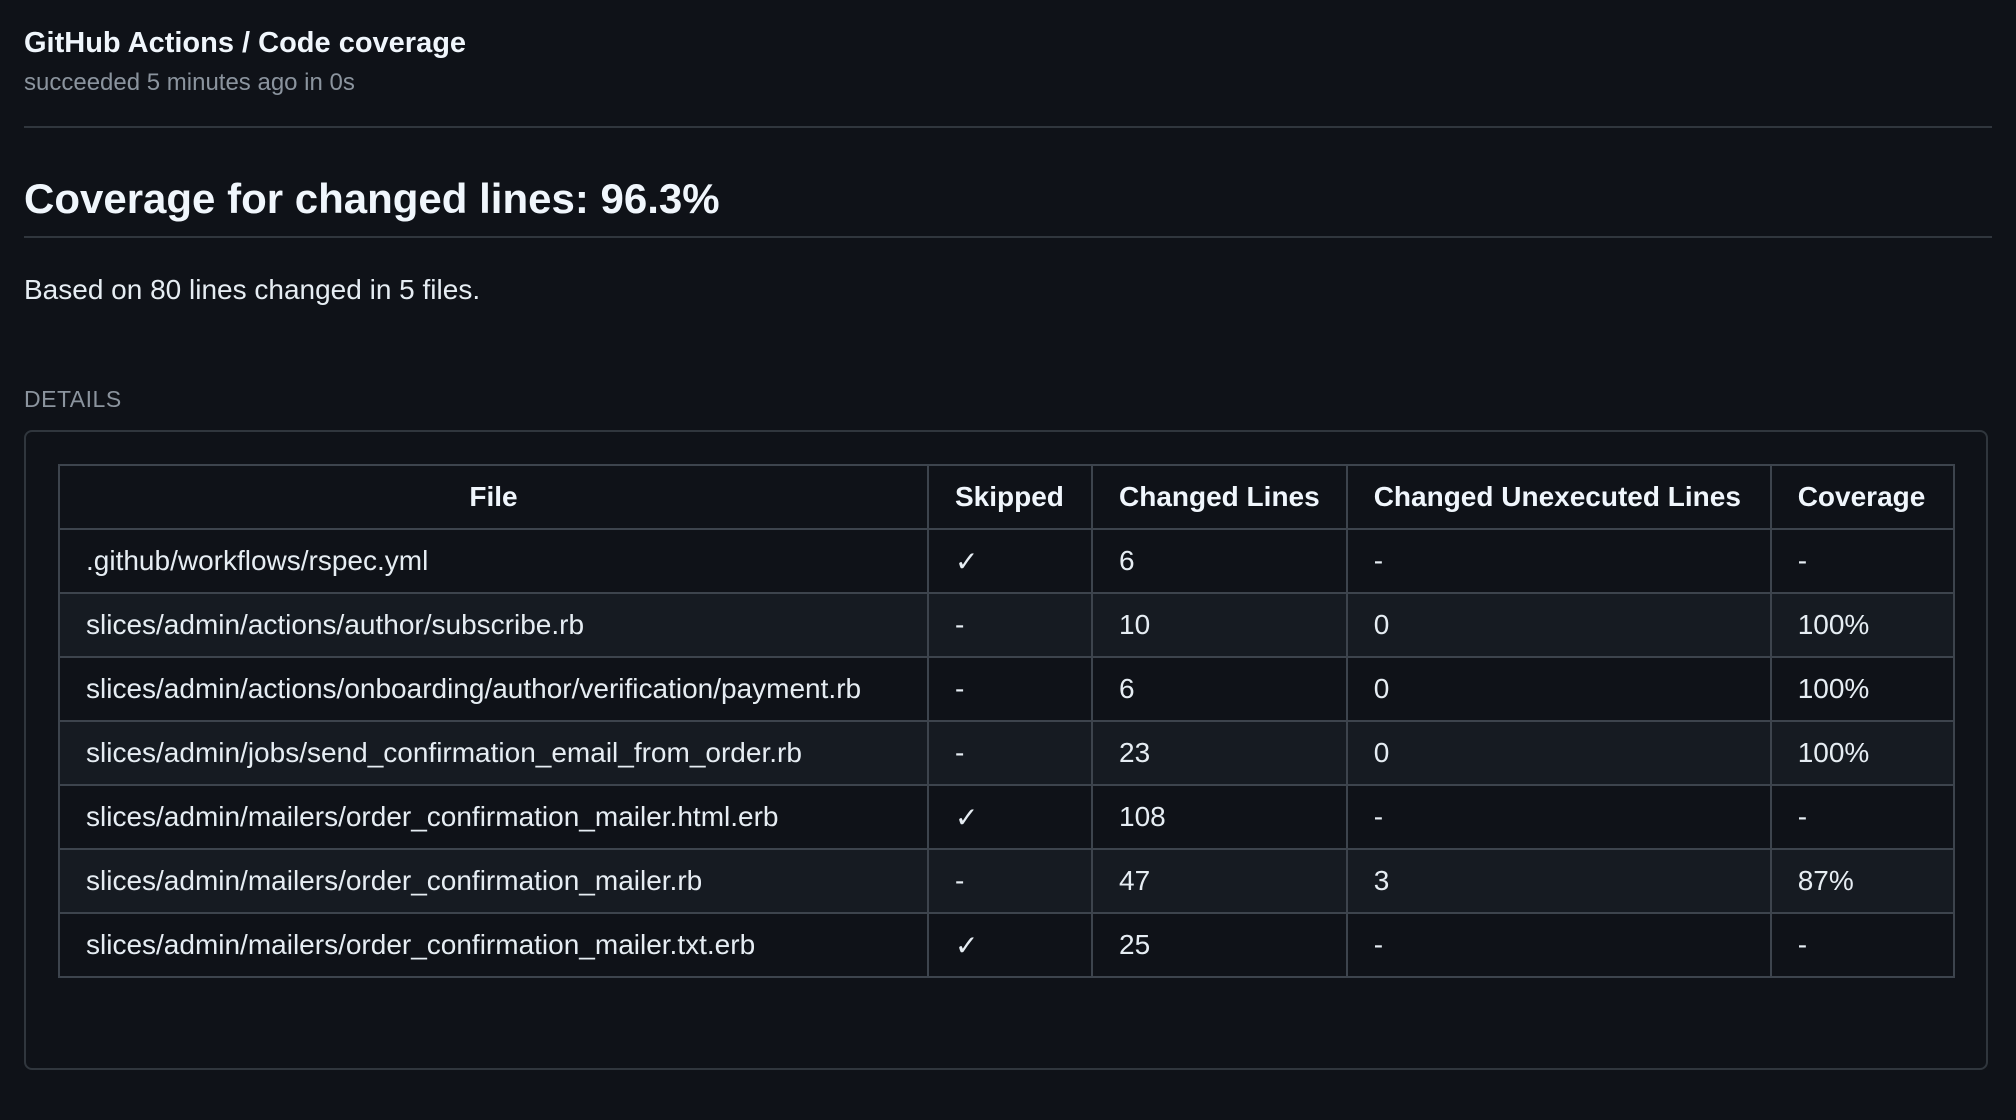 This screenshot has width=2016, height=1120. What do you see at coordinates (73, 399) in the screenshot?
I see `details-label: DETAILS` at bounding box center [73, 399].